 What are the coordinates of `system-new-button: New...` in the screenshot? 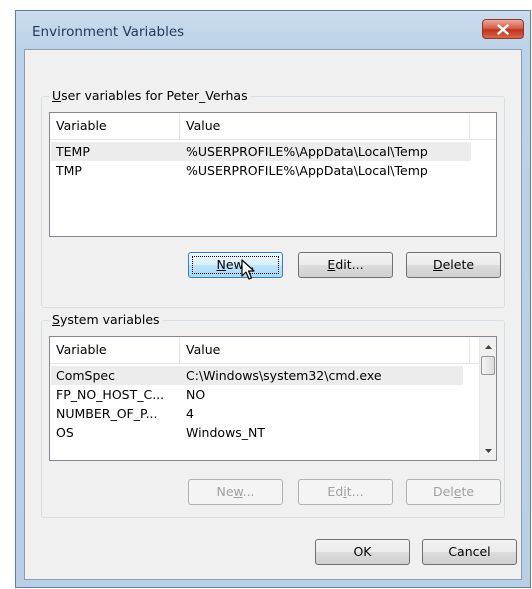 It's located at (235, 492).